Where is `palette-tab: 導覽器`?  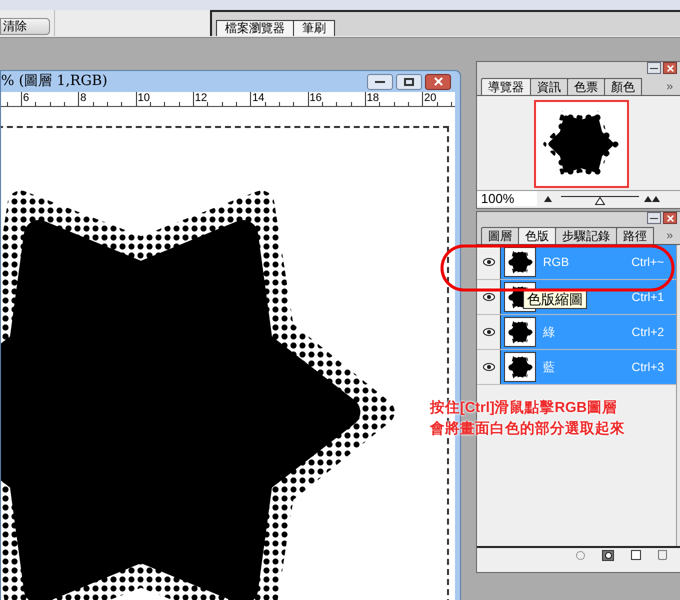
palette-tab: 導覽器 is located at coordinates (506, 86).